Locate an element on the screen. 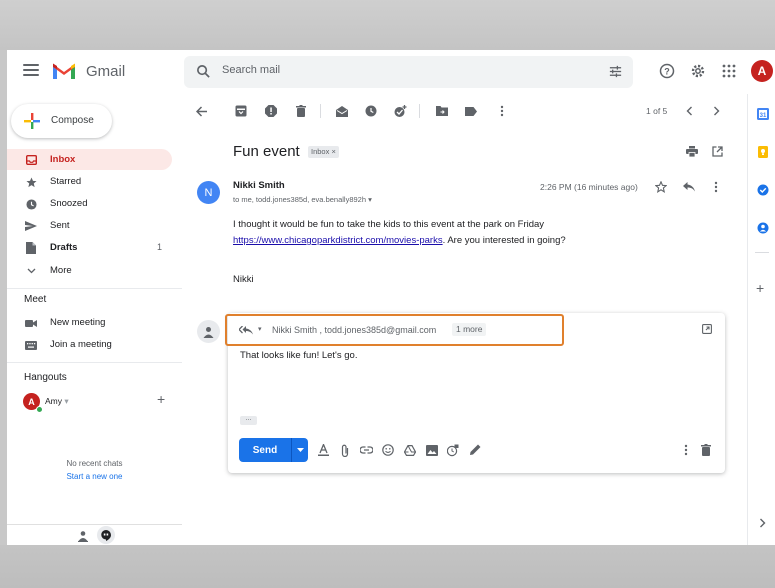  confidential-mode-icon is located at coordinates (453, 450).